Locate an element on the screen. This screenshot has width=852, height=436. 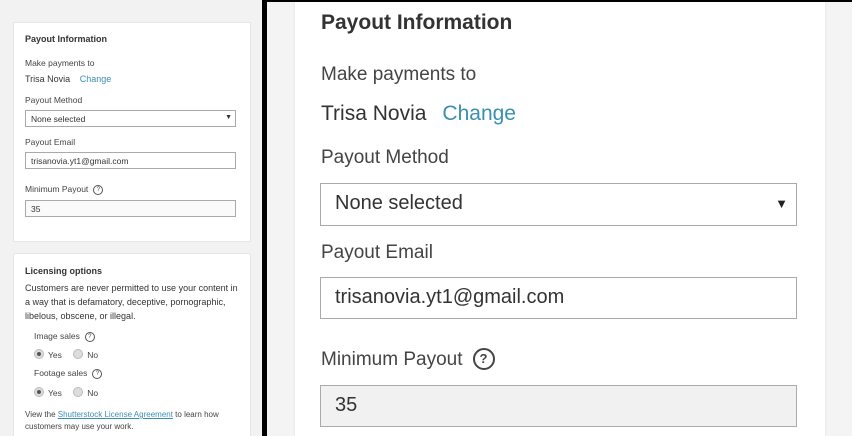
footage-sales-yes-option: Yes is located at coordinates (48, 392).